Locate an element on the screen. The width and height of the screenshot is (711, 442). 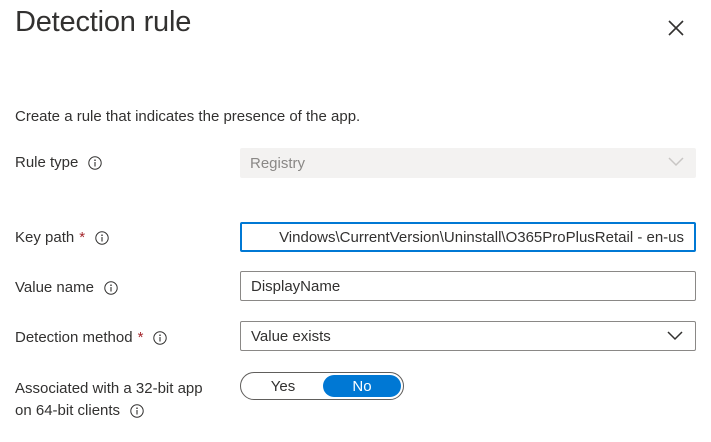
value-name-label: Value name is located at coordinates (66, 287).